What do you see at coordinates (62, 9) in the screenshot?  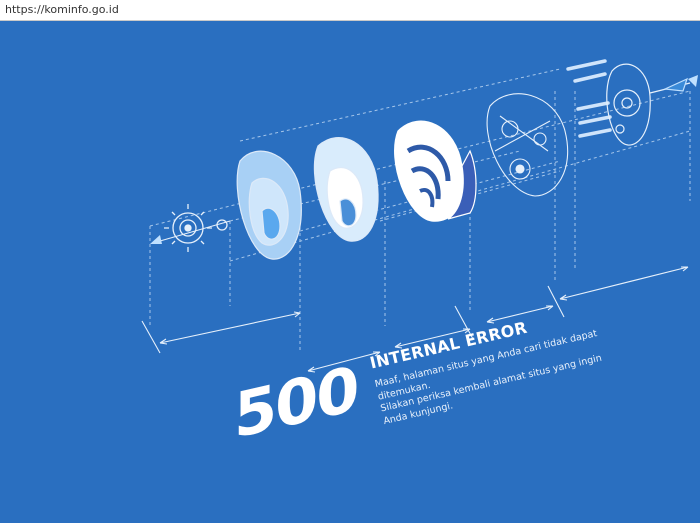 I see `url-text: https://kominfo.go.id` at bounding box center [62, 9].